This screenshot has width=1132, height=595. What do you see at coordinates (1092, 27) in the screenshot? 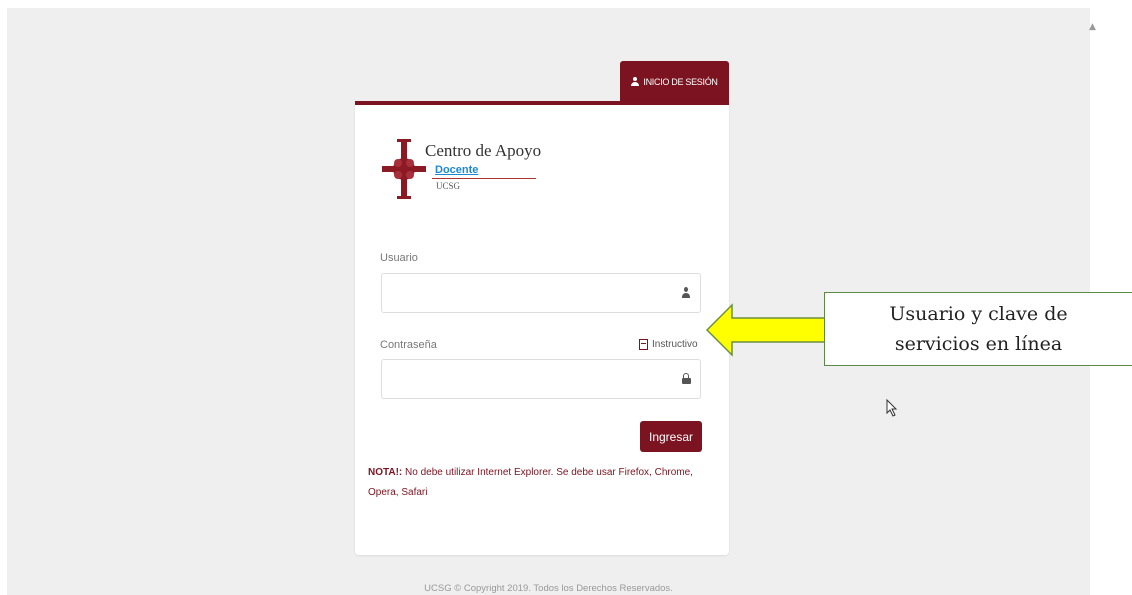
I see `scroll-up-arrow-icon: ▲` at bounding box center [1092, 27].